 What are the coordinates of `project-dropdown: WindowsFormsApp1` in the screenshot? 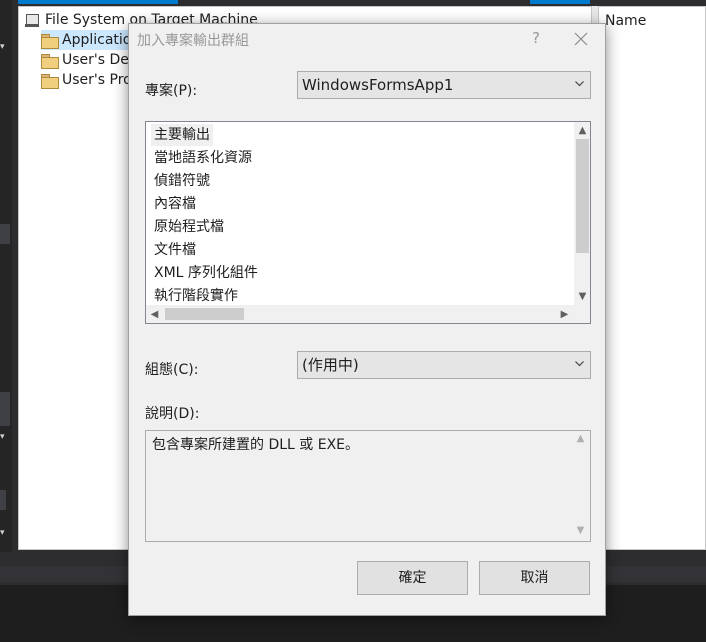 It's located at (444, 85).